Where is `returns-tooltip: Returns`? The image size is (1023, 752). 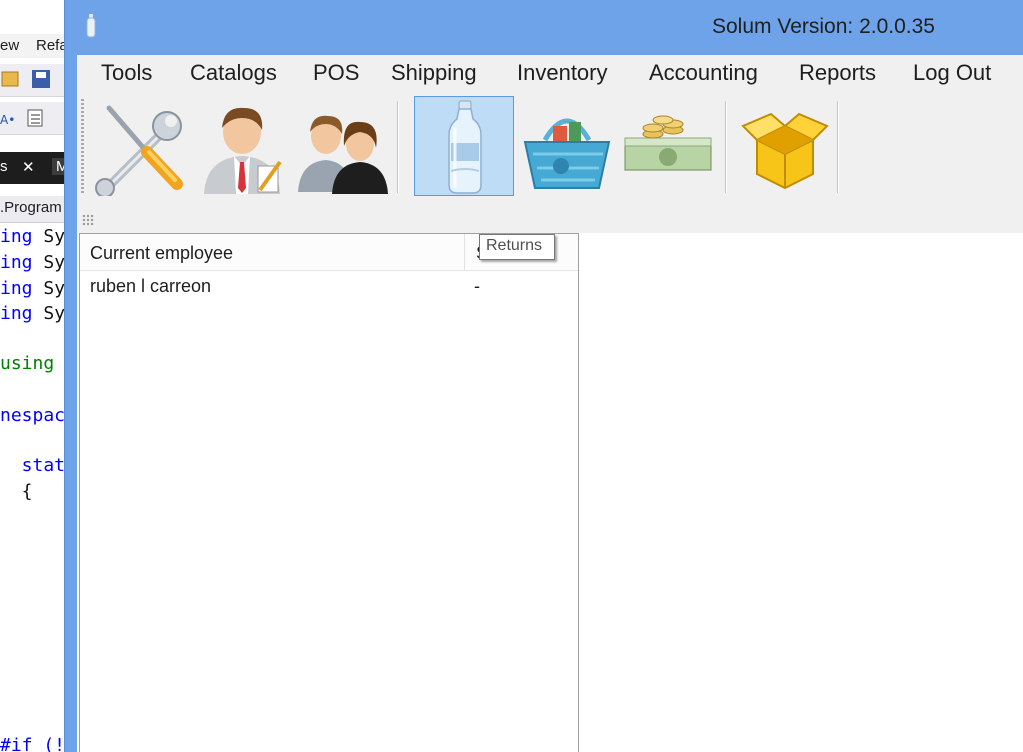
returns-tooltip: Returns is located at coordinates (517, 247).